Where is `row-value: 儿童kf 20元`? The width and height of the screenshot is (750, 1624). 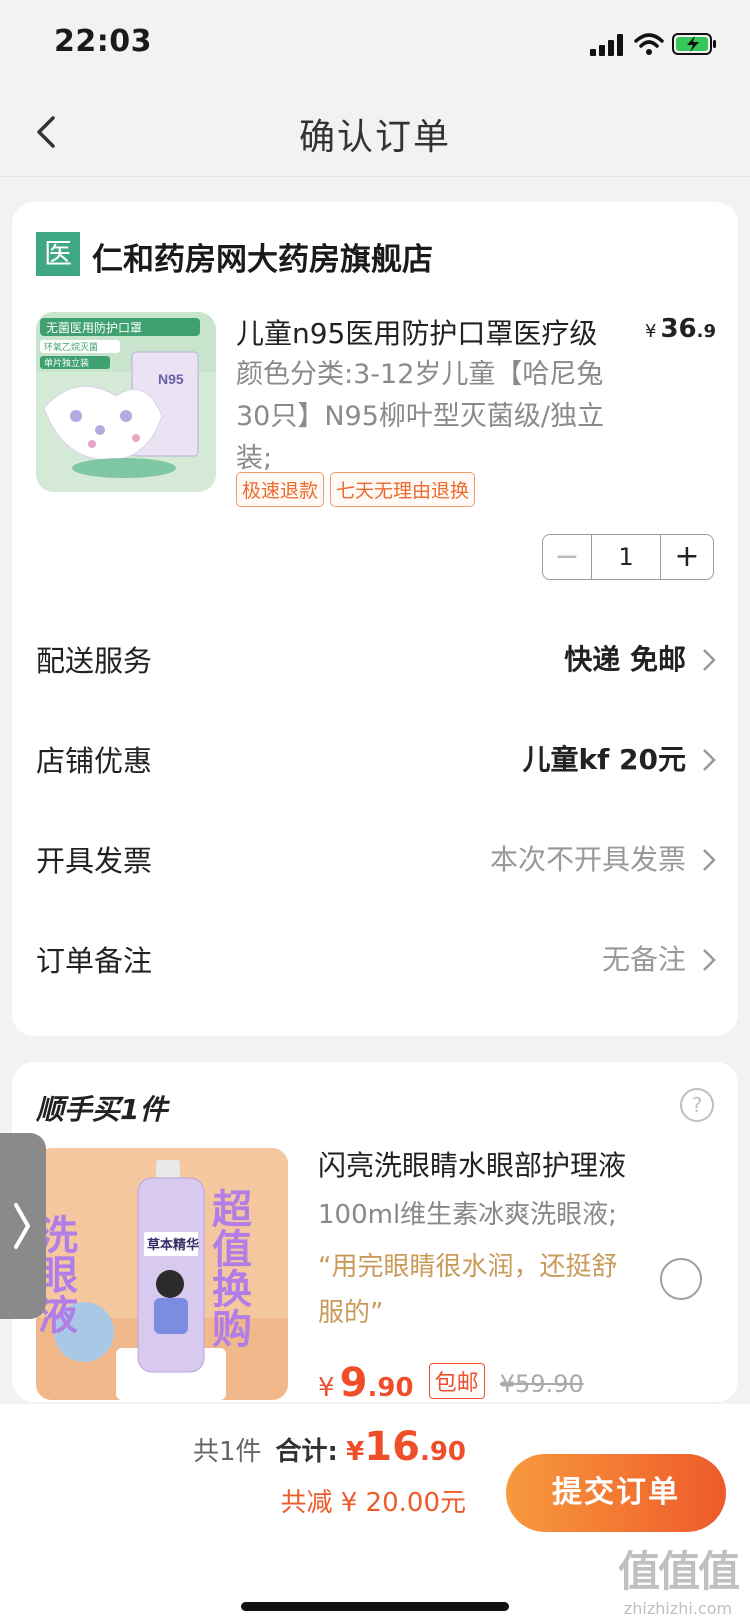 row-value: 儿童kf 20元 is located at coordinates (604, 759).